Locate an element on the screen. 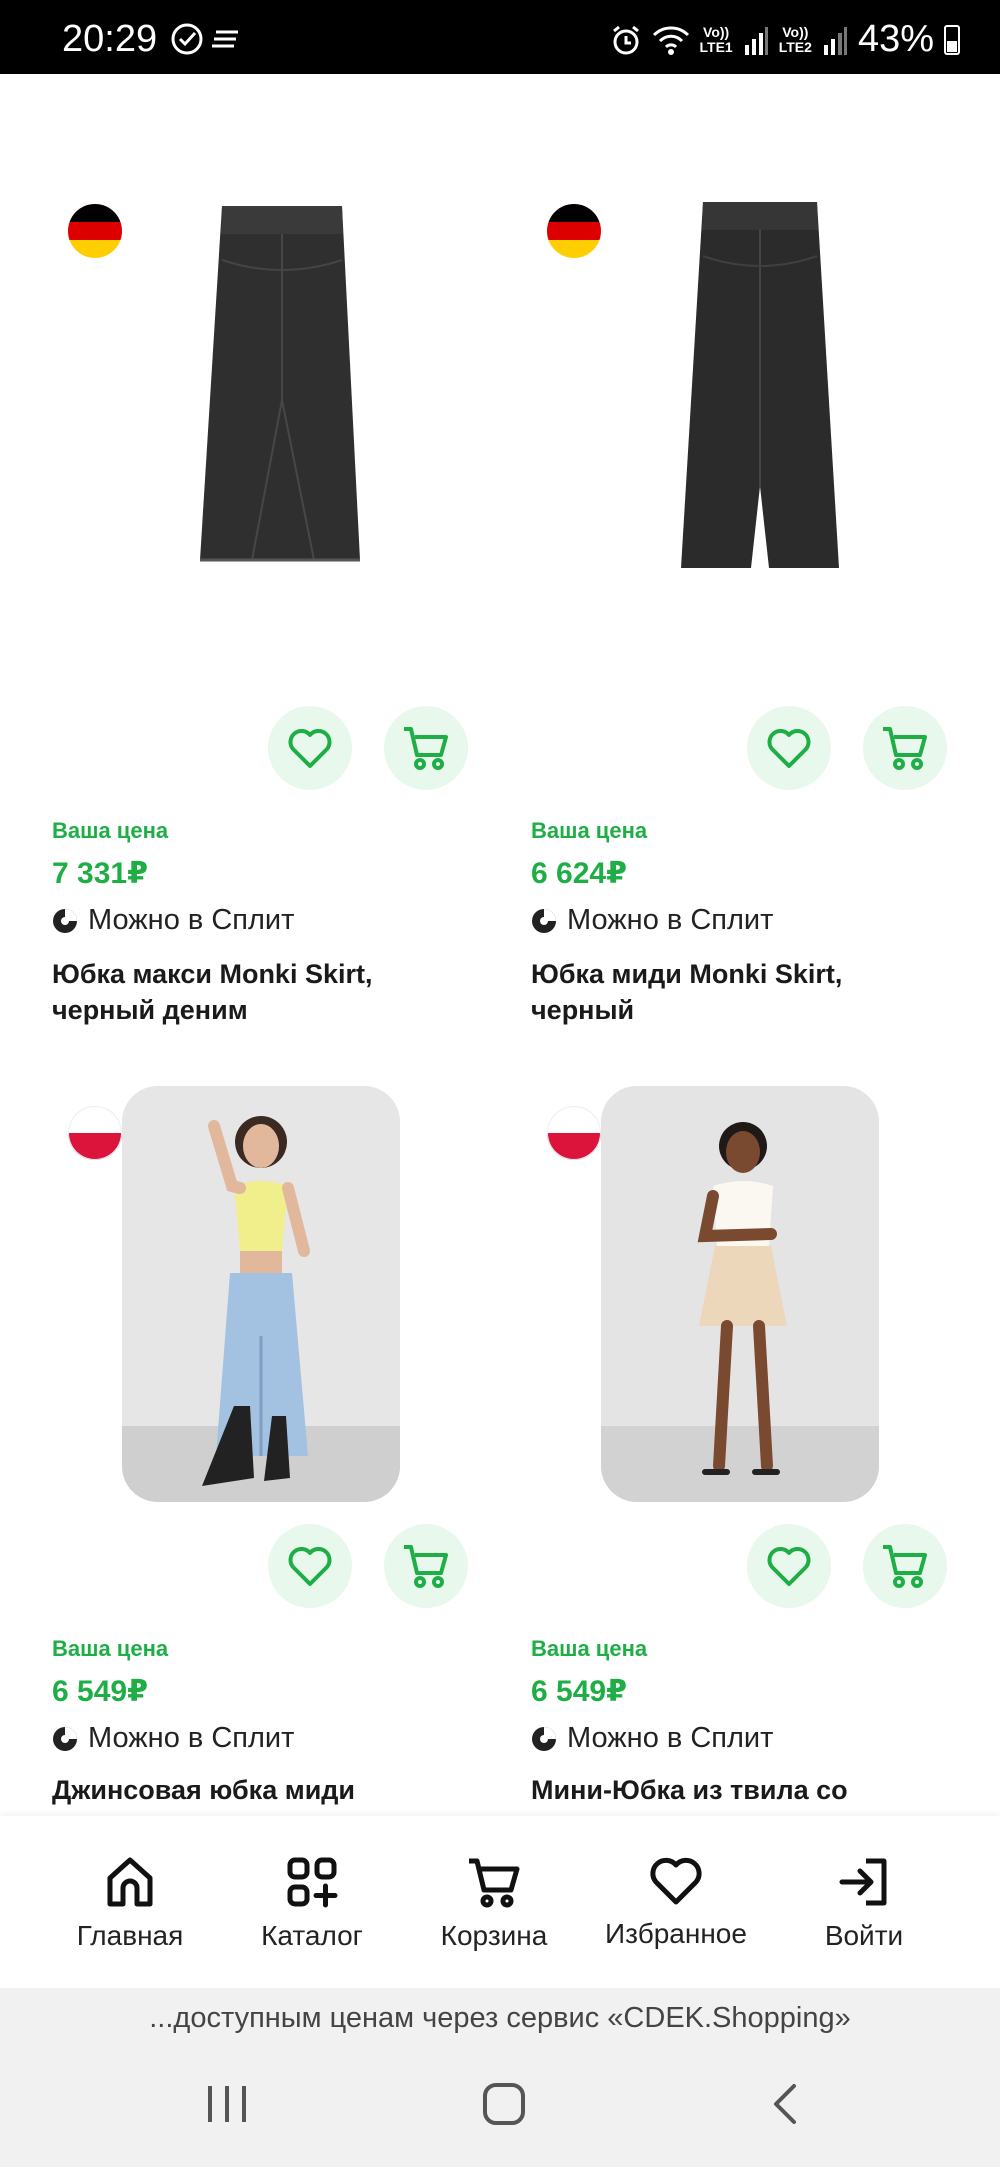 The height and width of the screenshot is (2167, 1000). nav-item-favorites: Избранное is located at coordinates (676, 1903).